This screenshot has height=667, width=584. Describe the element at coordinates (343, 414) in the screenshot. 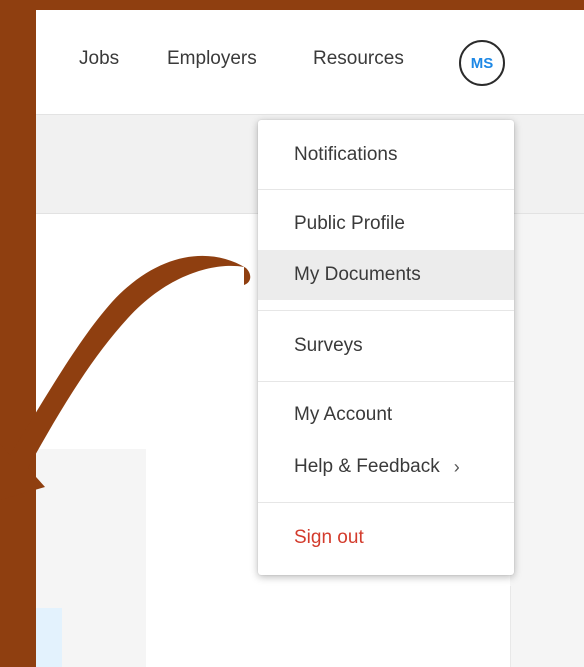

I see `menu-item-label: My Account` at that location.